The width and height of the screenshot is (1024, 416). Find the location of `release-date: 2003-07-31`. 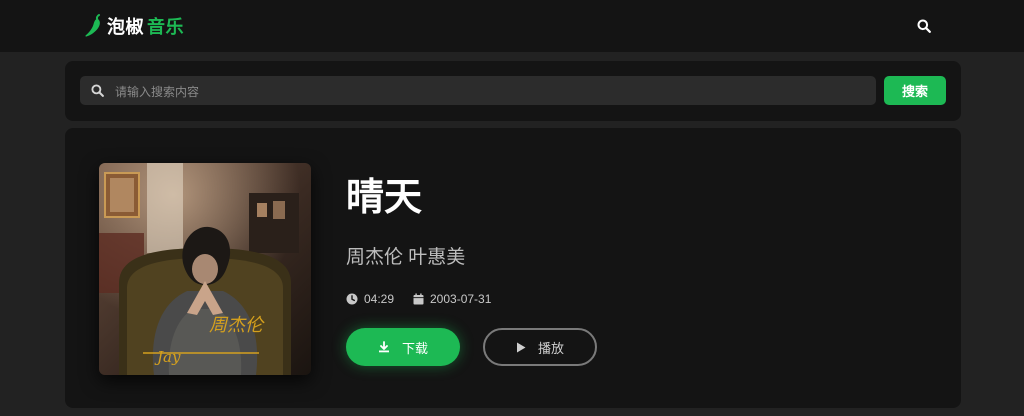

release-date: 2003-07-31 is located at coordinates (452, 299).